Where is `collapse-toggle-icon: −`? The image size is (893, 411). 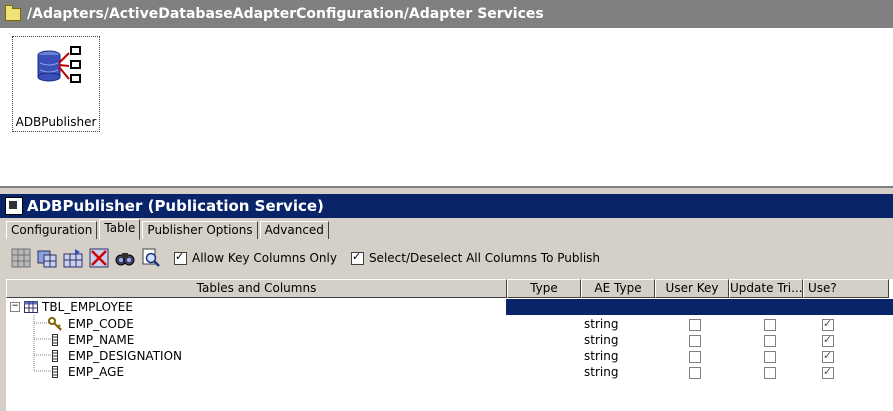 collapse-toggle-icon: − is located at coordinates (15, 307).